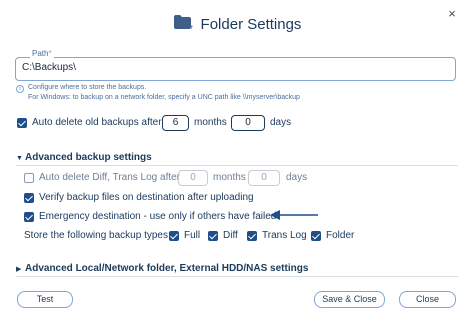 This screenshot has height=324, width=474. What do you see at coordinates (251, 24) in the screenshot?
I see `dialog-title: Folder Settings` at bounding box center [251, 24].